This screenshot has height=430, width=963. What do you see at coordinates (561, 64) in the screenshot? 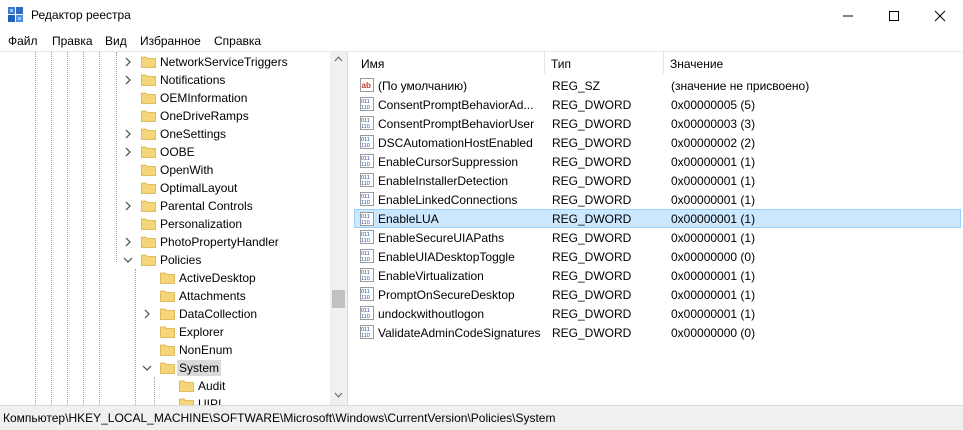
I see `column-type: Тип` at bounding box center [561, 64].